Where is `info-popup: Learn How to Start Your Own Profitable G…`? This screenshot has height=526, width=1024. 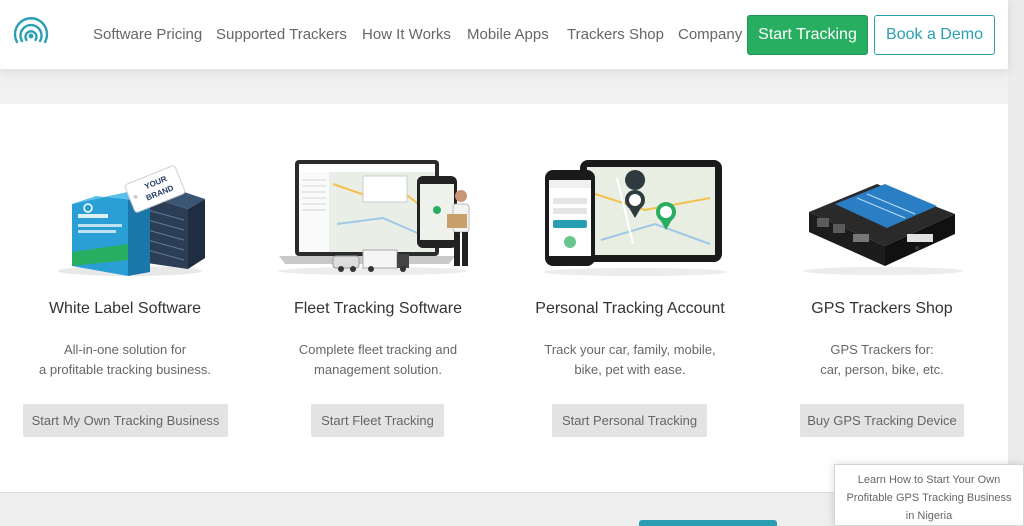 info-popup: Learn How to Start Your Own Profitable G… is located at coordinates (929, 495).